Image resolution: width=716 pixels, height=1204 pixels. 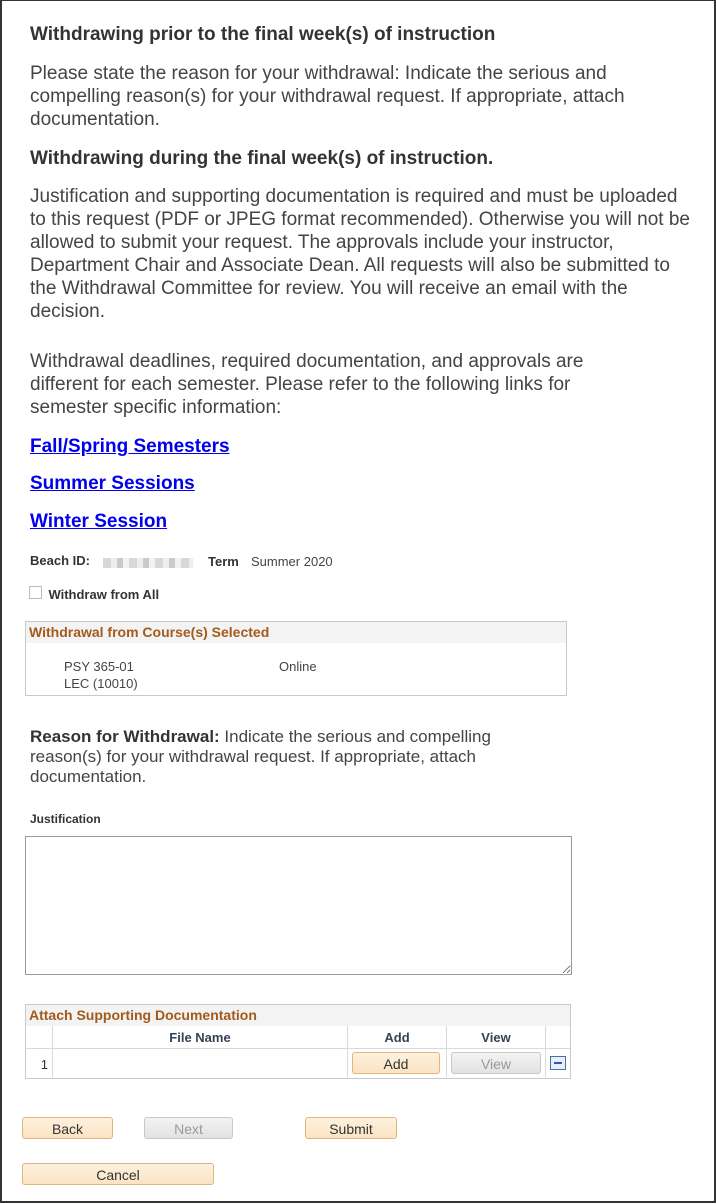 What do you see at coordinates (298, 905) in the screenshot?
I see `justification-textarea` at bounding box center [298, 905].